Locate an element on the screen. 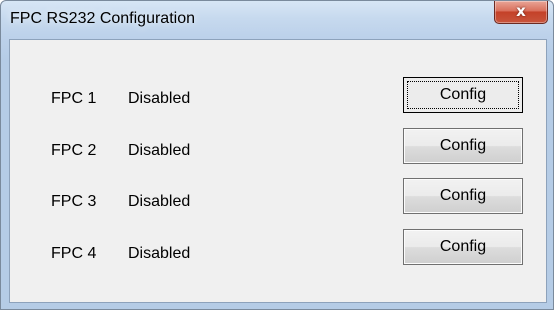 This screenshot has width=554, height=310. fpc-3-config-label: Config is located at coordinates (463, 195).